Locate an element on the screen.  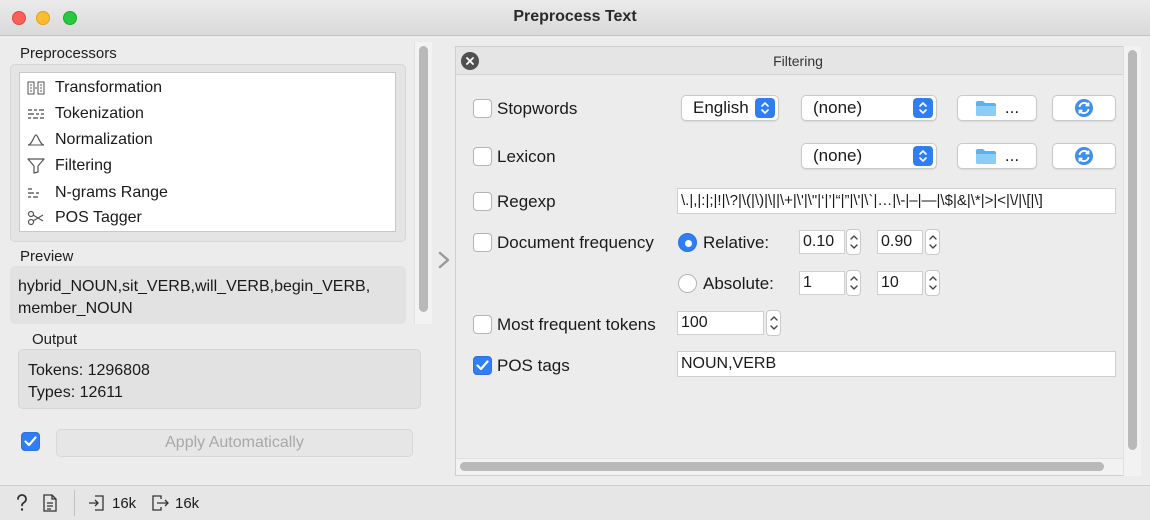
preprocessor-label: Filtering is located at coordinates (83, 165).